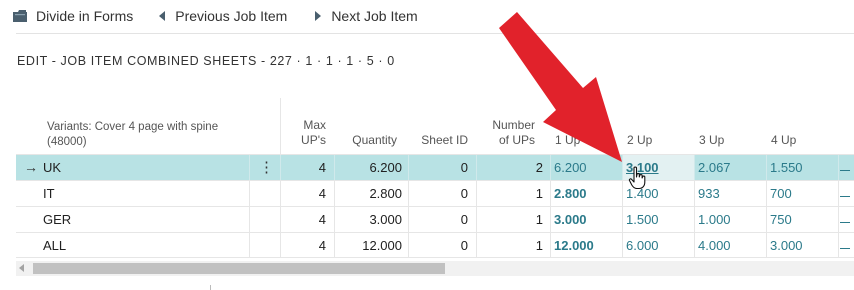  What do you see at coordinates (781, 193) in the screenshot?
I see `4-up-cell: 700` at bounding box center [781, 193].